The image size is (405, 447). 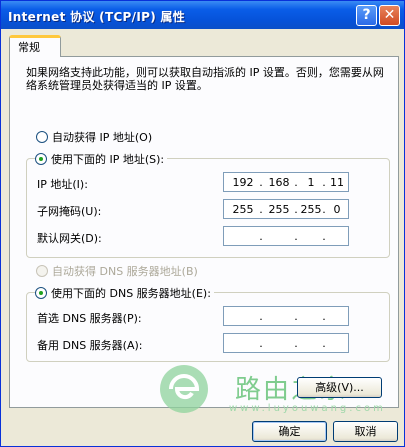 I want to click on ok-button: 确定, so click(x=289, y=431).